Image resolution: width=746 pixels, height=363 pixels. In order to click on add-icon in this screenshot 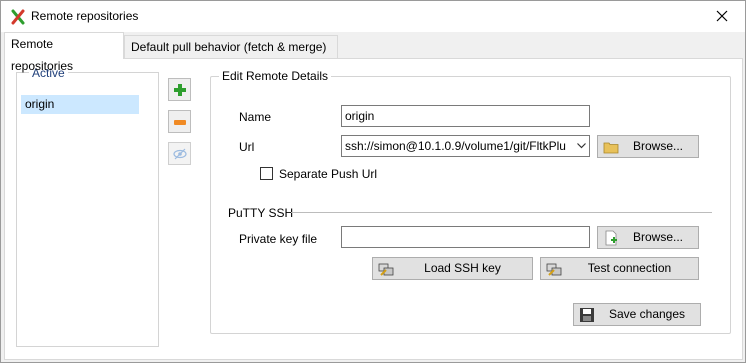, I will do `click(180, 91)`.